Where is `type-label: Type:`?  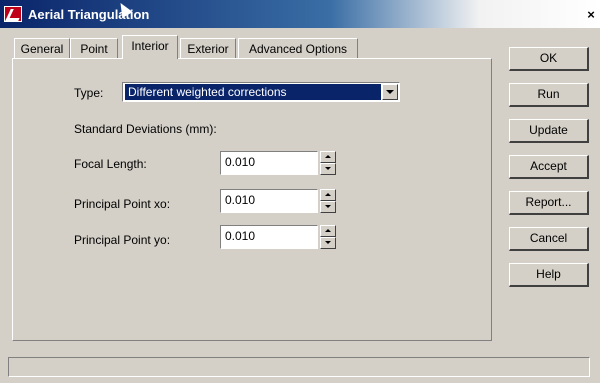
type-label: Type: is located at coordinates (89, 93).